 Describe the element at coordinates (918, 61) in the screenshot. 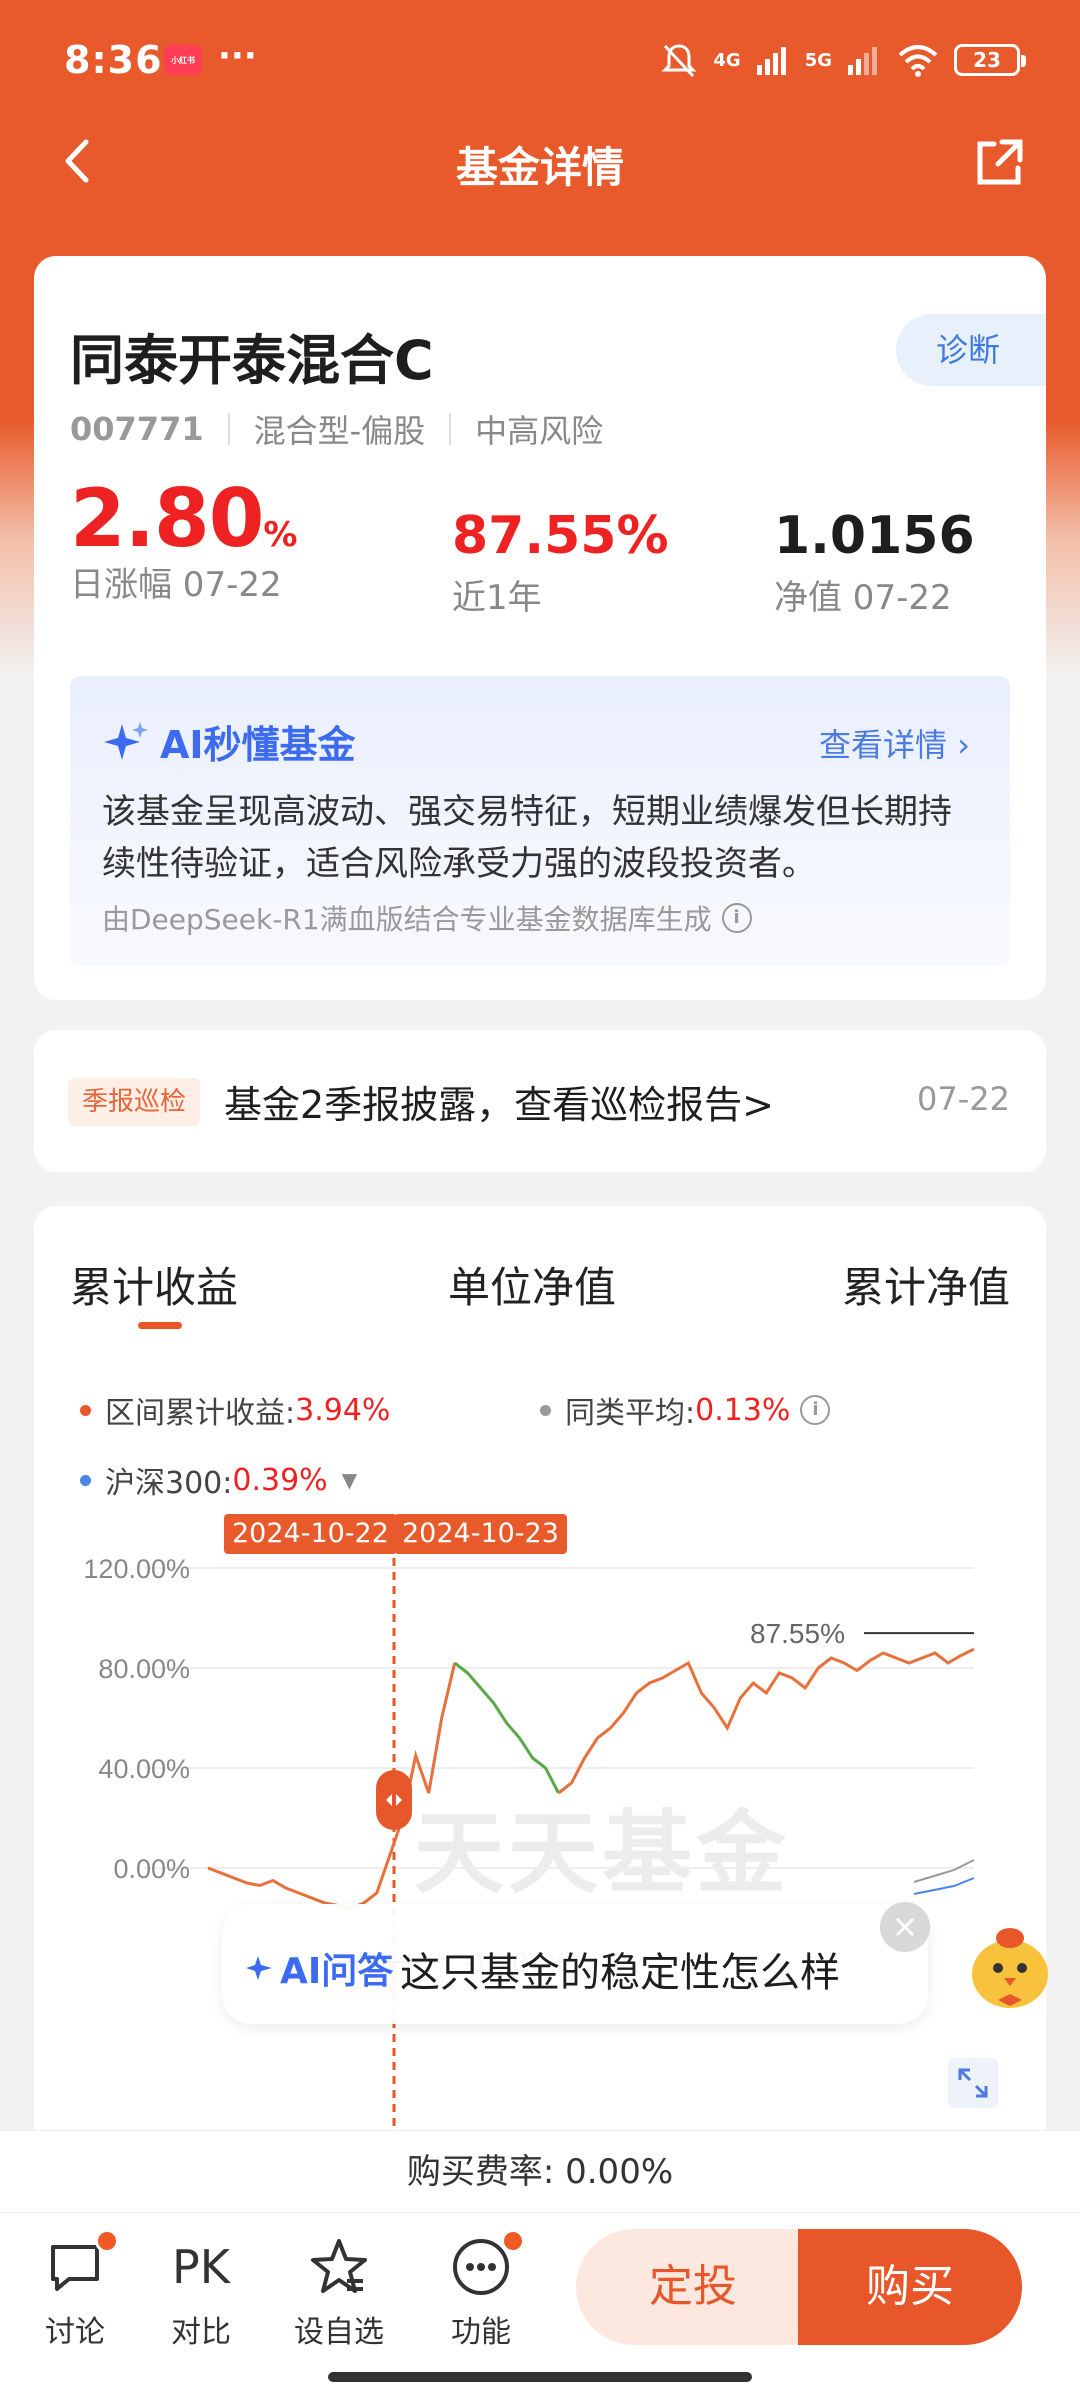

I see `wifi-icon` at that location.